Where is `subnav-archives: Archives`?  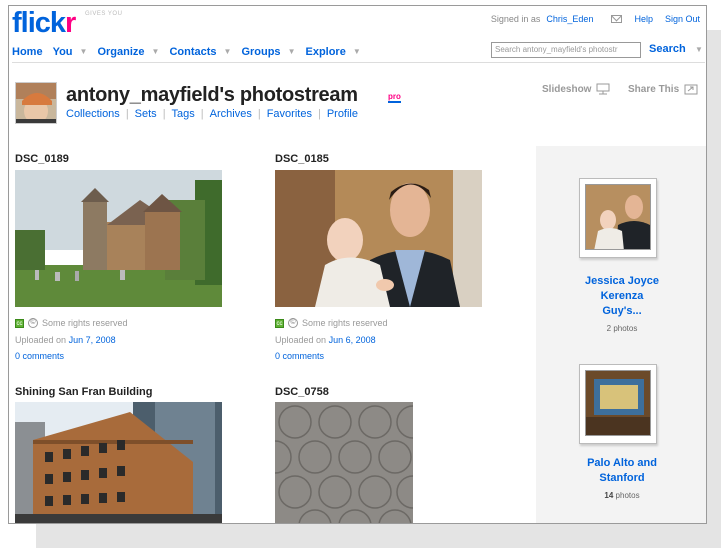
subnav-archives: Archives is located at coordinates (231, 114).